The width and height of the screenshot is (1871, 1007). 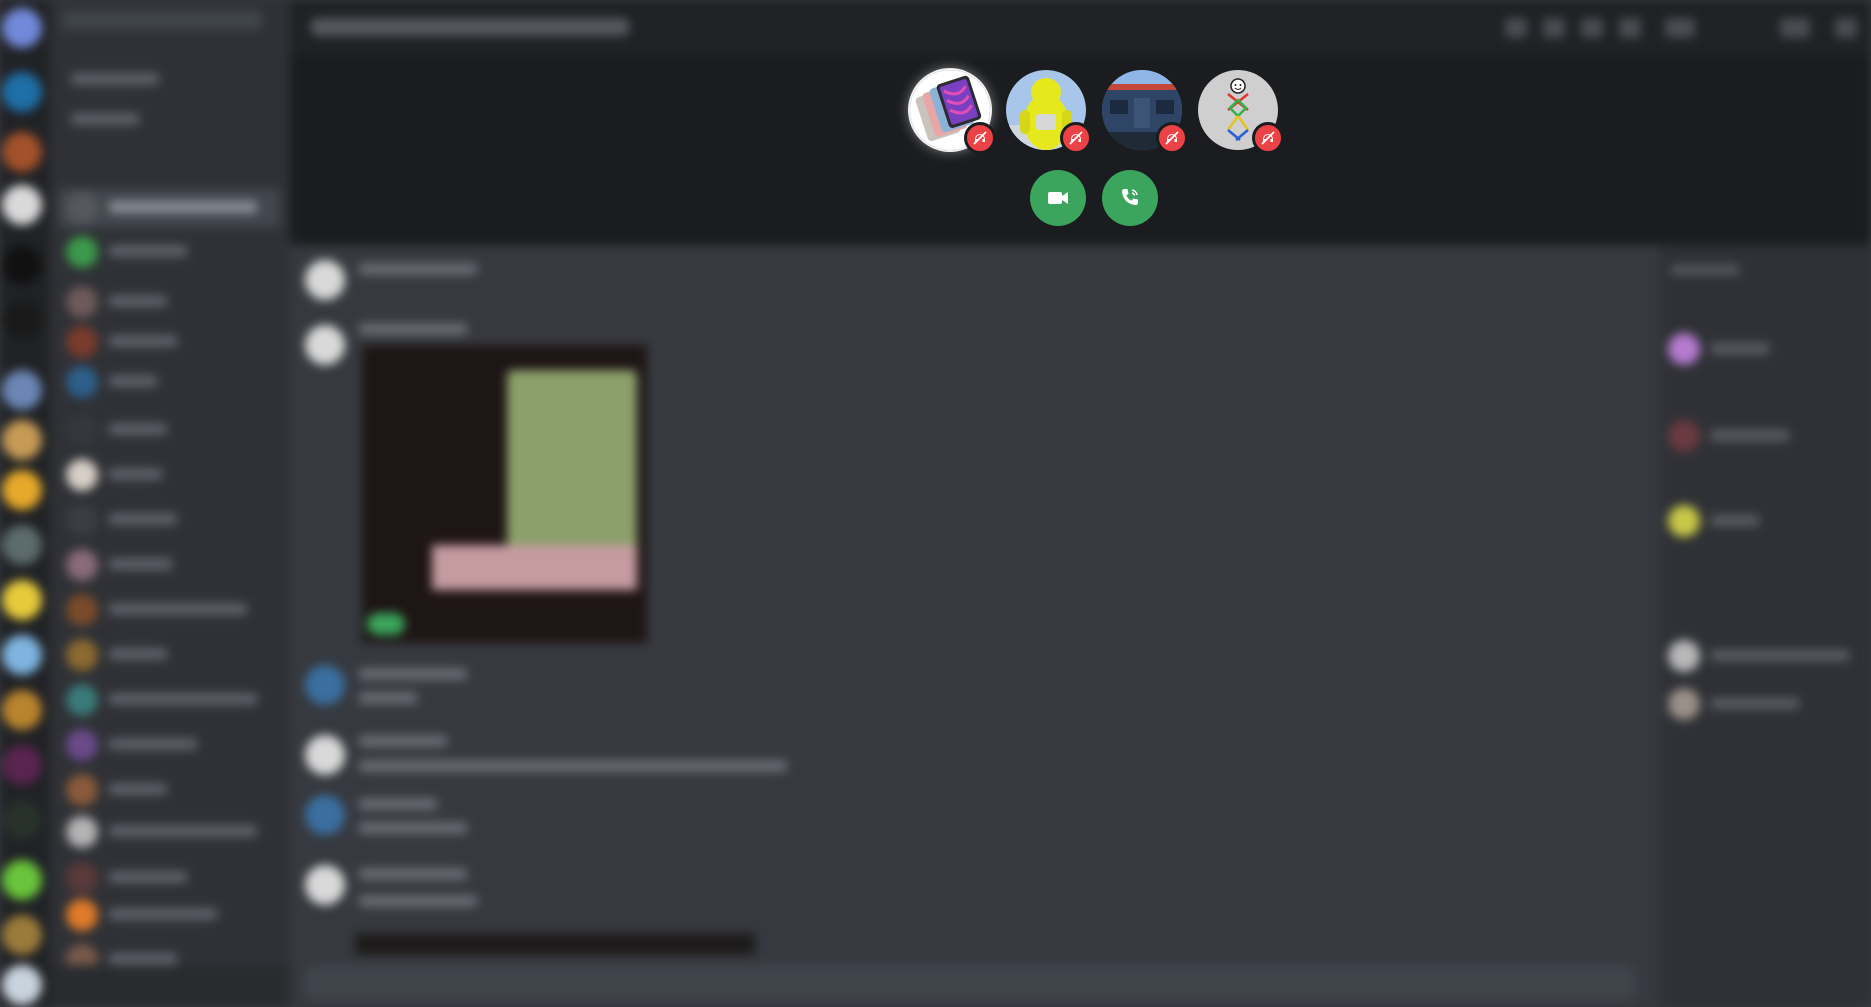 I want to click on server-list, so click(x=25, y=503).